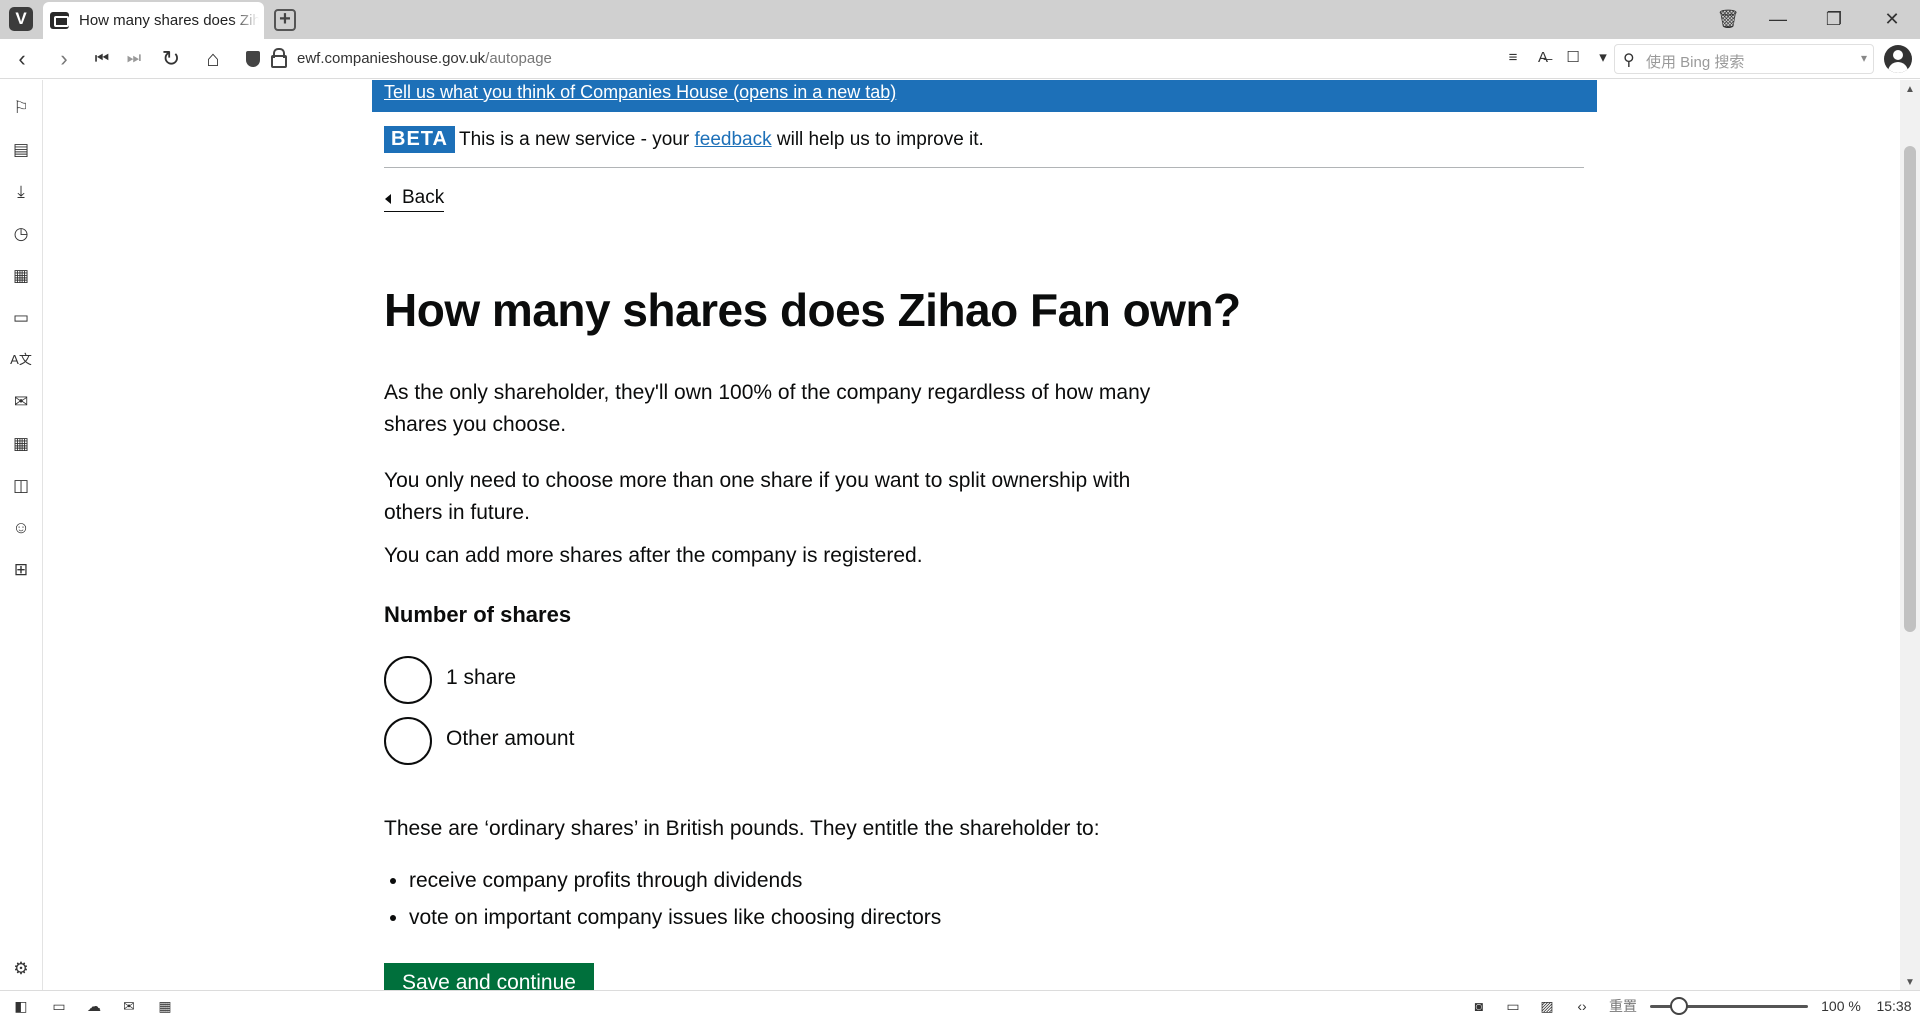 The height and width of the screenshot is (1020, 1920). I want to click on side-panel: ⚐ ▤ ⤓ ◷ ▦ ▭ A文 ✉ ▦ ◫ ☺ ⊞ ⚙, so click(21, 535).